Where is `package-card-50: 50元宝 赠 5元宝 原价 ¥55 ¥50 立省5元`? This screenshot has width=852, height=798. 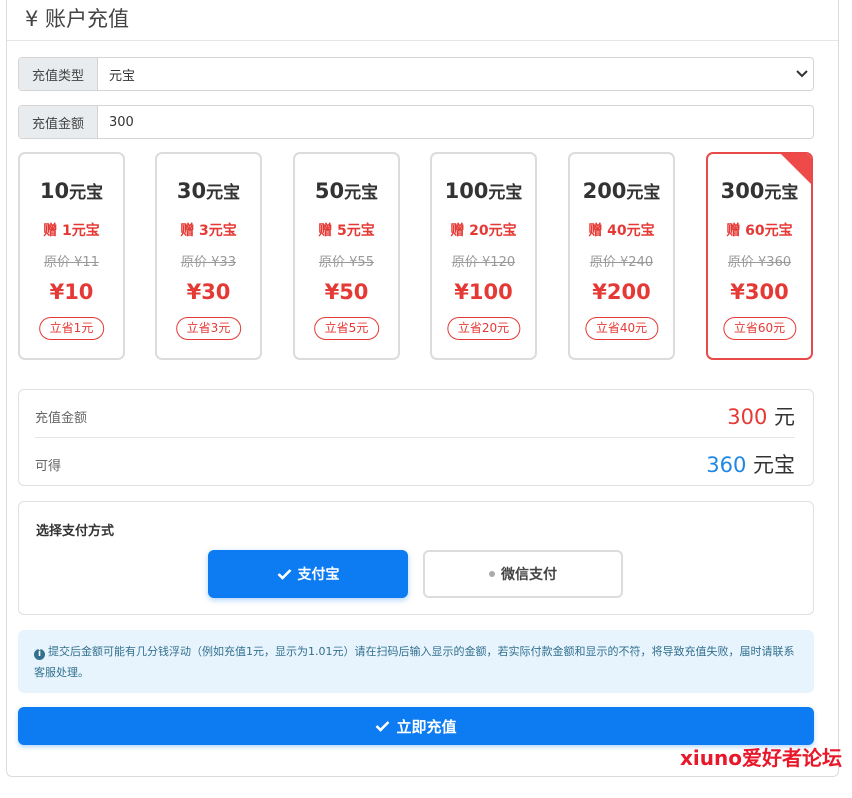
package-card-50: 50元宝 赠 5元宝 原价 ¥55 ¥50 立省5元 is located at coordinates (346, 256).